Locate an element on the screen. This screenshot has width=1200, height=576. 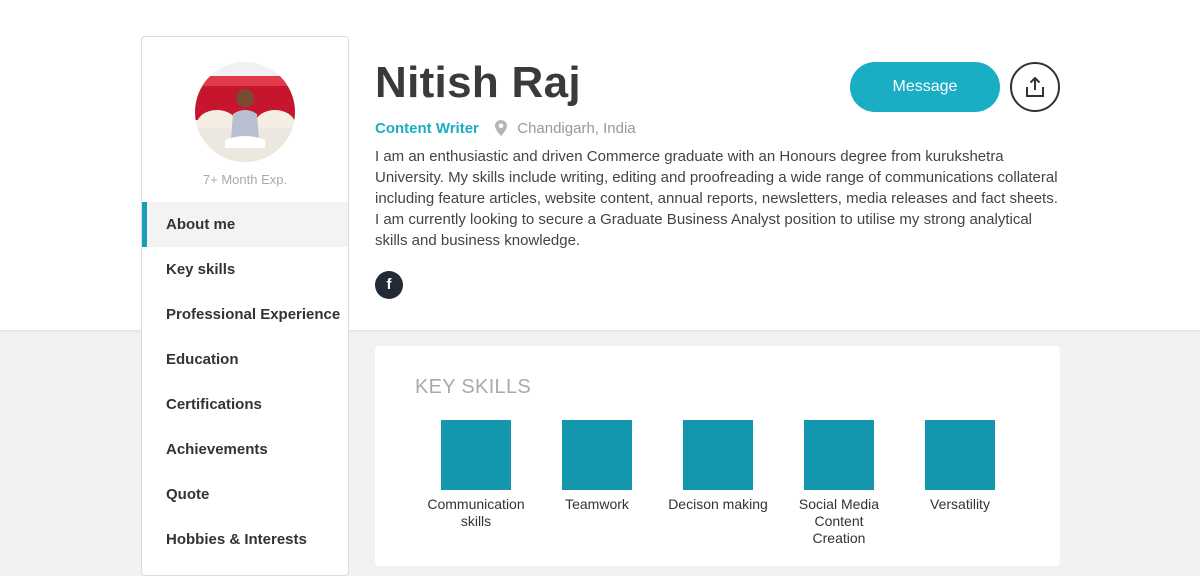
nav-item-professional-experience: Professional Experience is located at coordinates (245, 314).